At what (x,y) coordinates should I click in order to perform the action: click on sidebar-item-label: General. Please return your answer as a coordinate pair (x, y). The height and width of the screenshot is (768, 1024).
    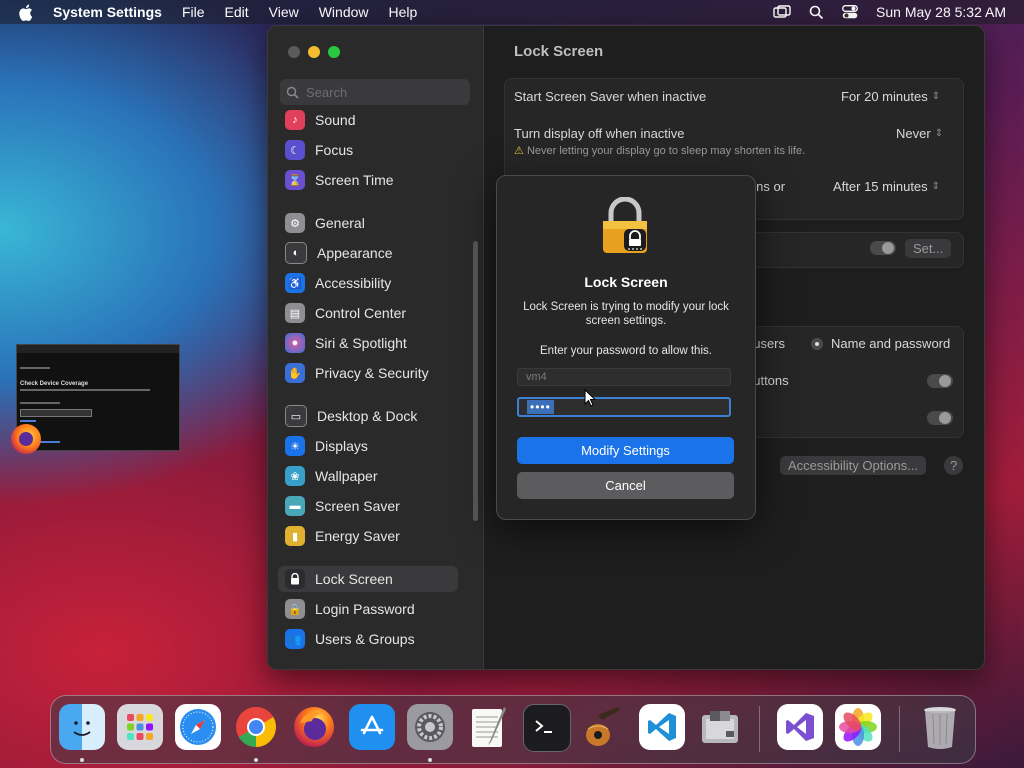
    Looking at the image, I should click on (340, 223).